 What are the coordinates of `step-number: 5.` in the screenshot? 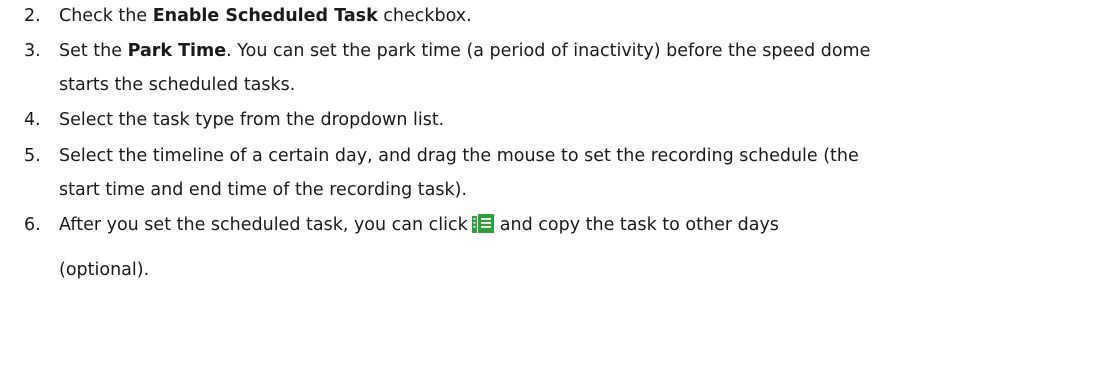 It's located at (32, 156).